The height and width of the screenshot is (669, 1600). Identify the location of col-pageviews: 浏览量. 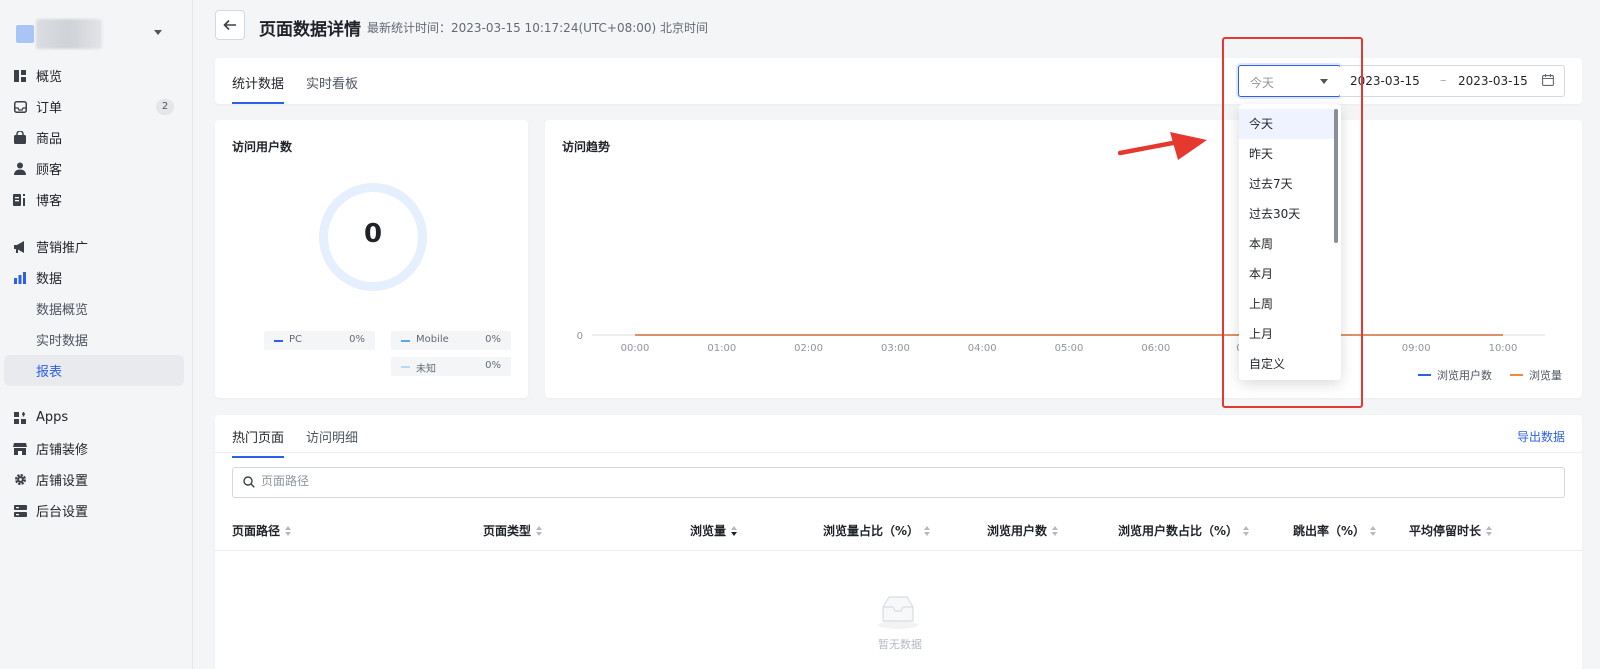
(714, 530).